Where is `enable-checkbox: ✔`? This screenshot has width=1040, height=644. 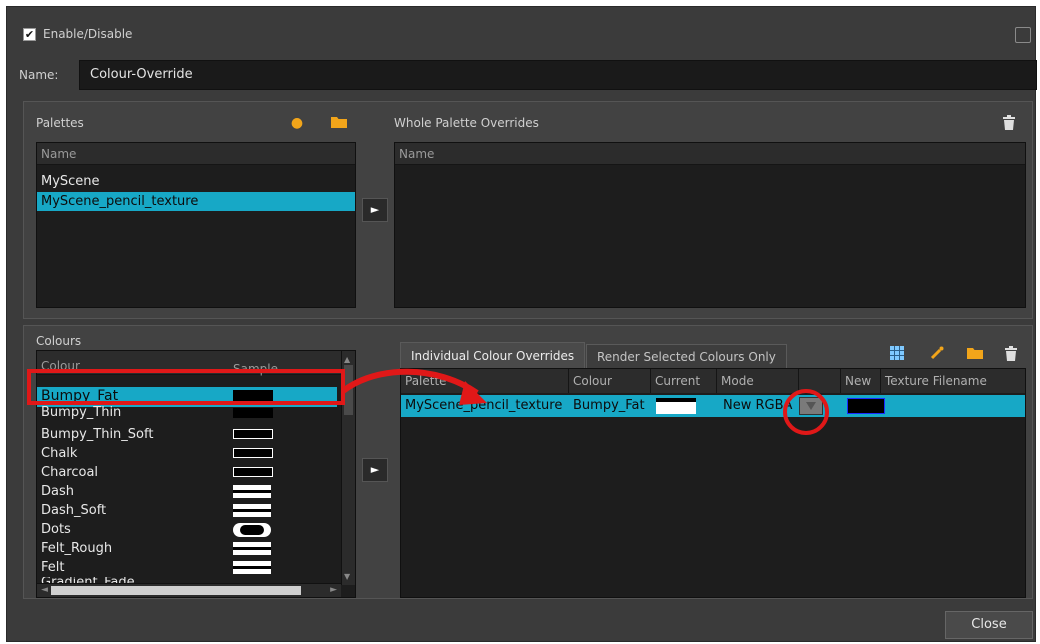 enable-checkbox: ✔ is located at coordinates (29, 34).